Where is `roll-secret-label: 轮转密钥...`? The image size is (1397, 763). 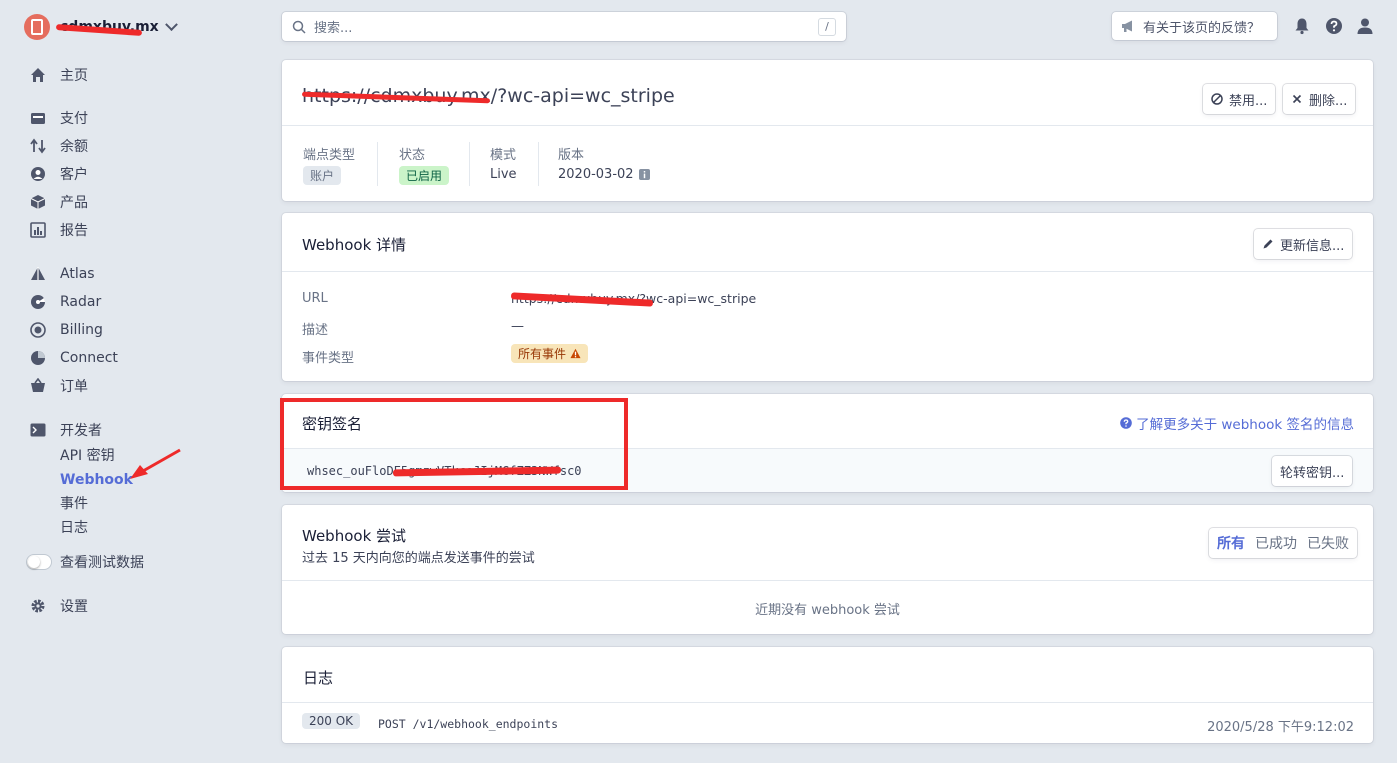
roll-secret-label: 轮转密钥... is located at coordinates (1312, 473).